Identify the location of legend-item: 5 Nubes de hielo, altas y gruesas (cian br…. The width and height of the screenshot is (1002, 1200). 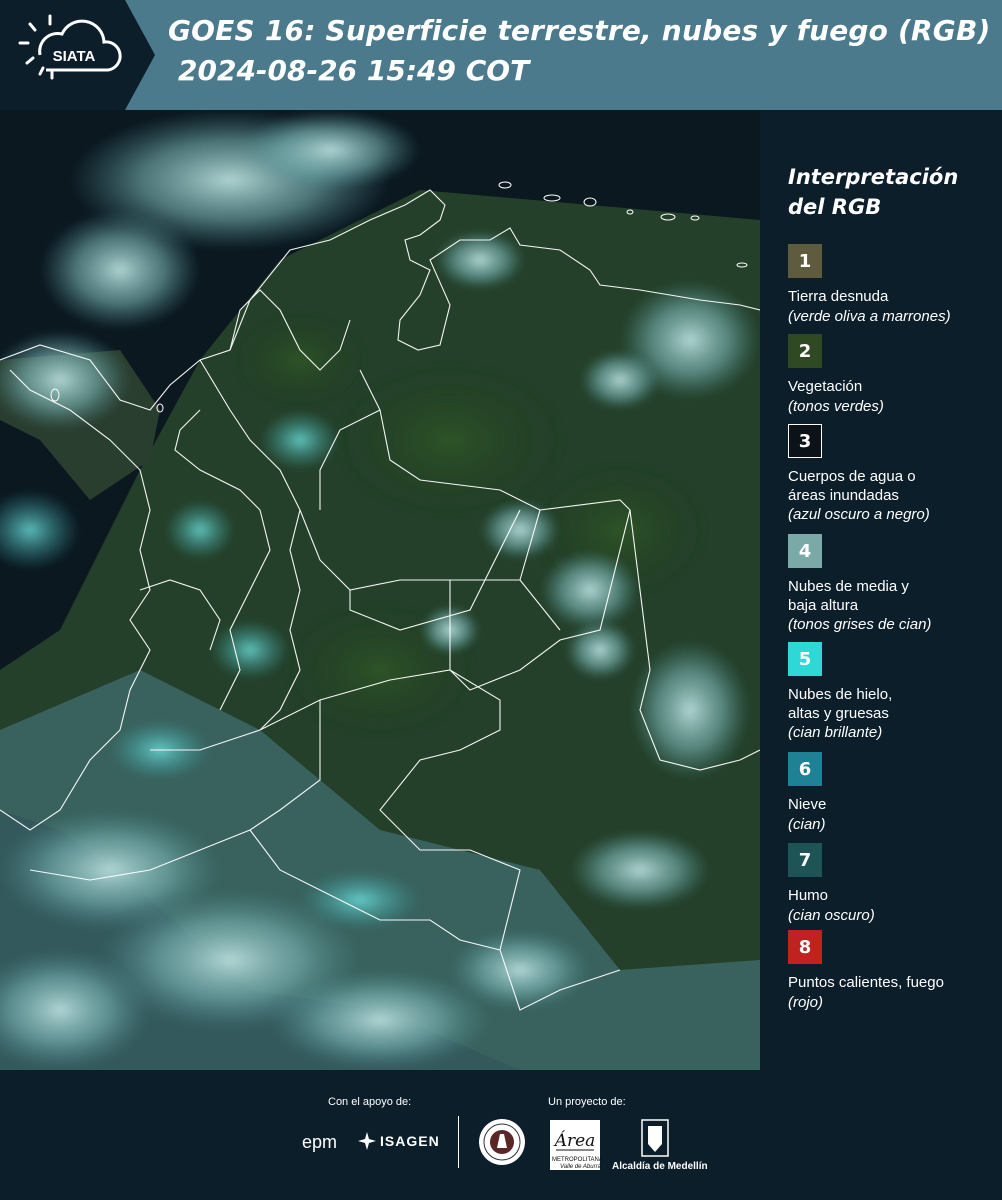
(894, 692).